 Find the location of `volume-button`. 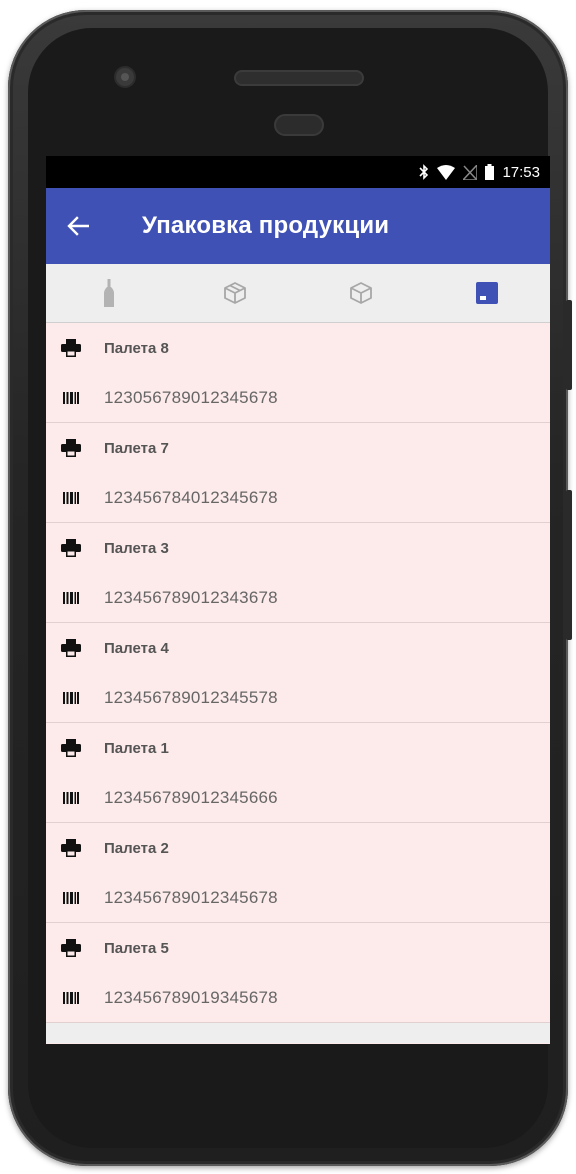

volume-button is located at coordinates (569, 565).